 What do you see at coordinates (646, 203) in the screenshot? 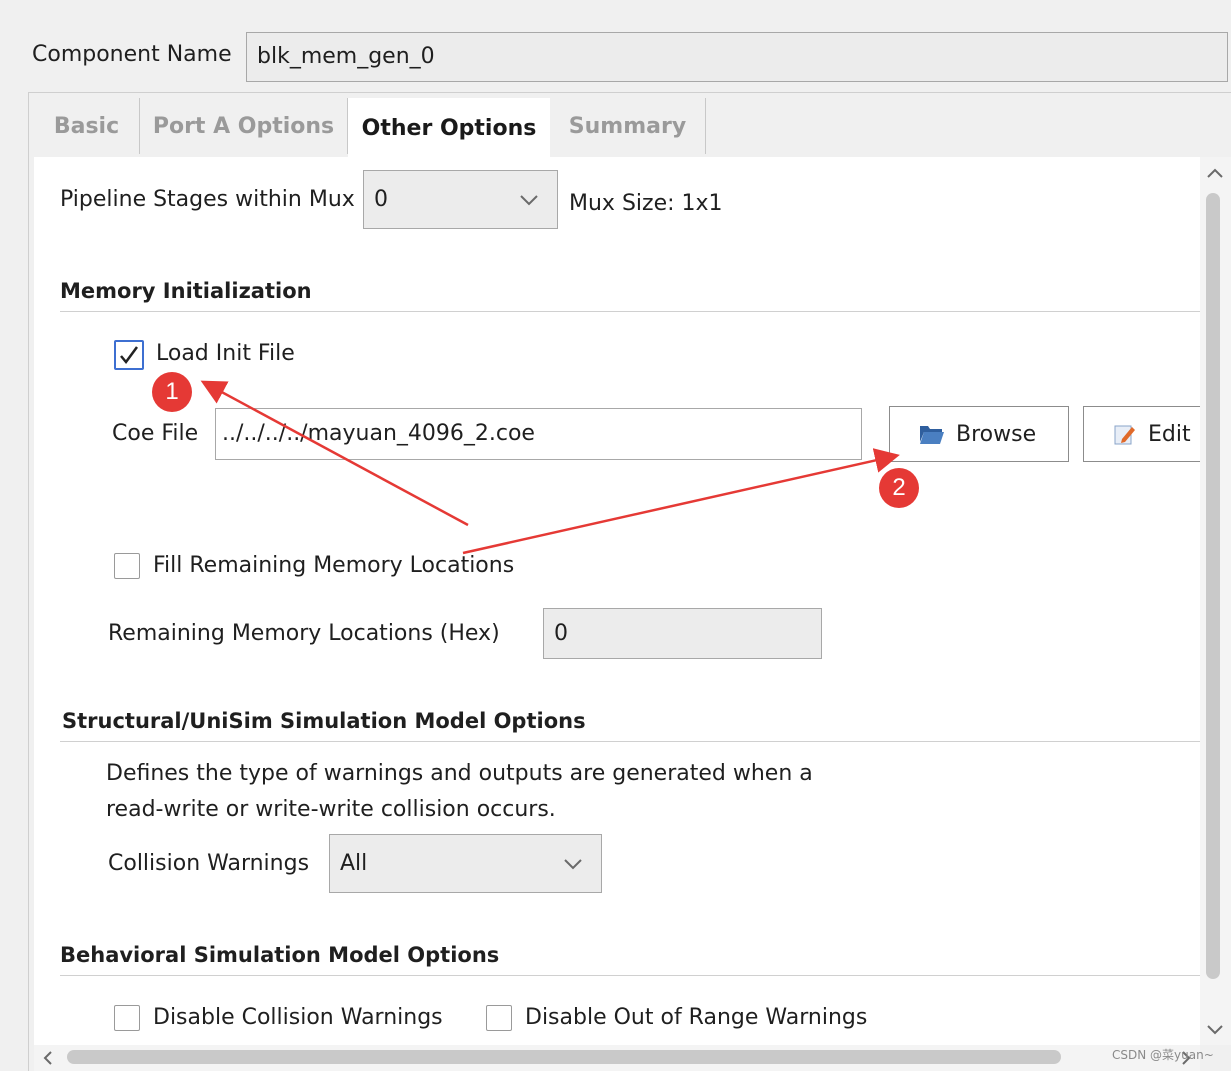
I see `mux-size-label: Mux Size: 1x1` at bounding box center [646, 203].